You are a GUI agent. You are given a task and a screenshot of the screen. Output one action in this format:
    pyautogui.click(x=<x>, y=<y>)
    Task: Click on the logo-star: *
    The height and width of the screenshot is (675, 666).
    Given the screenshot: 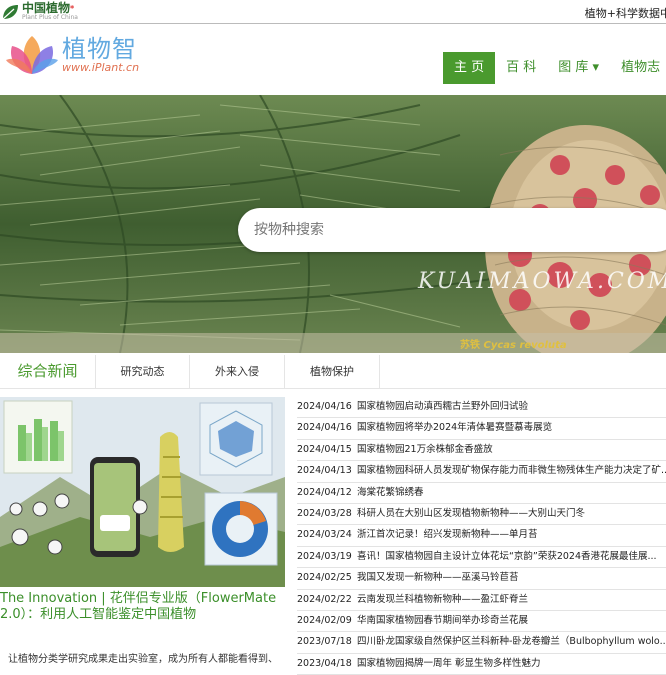 What is the action you would take?
    pyautogui.click(x=72, y=8)
    